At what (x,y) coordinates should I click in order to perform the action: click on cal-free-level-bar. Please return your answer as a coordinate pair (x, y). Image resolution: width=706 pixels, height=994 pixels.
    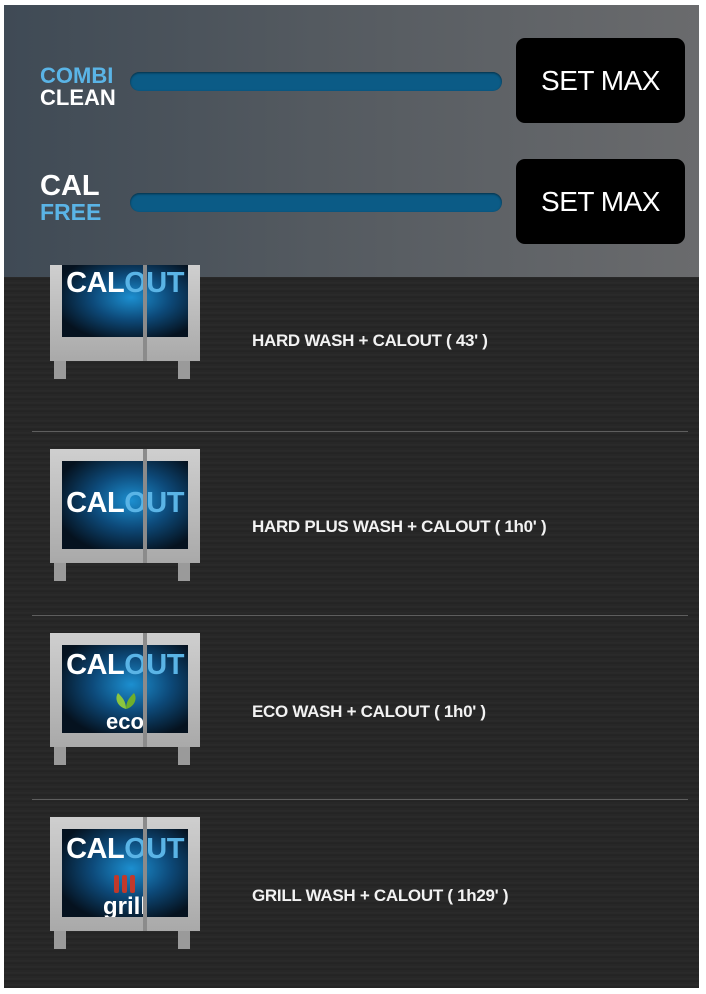
    Looking at the image, I should click on (316, 202).